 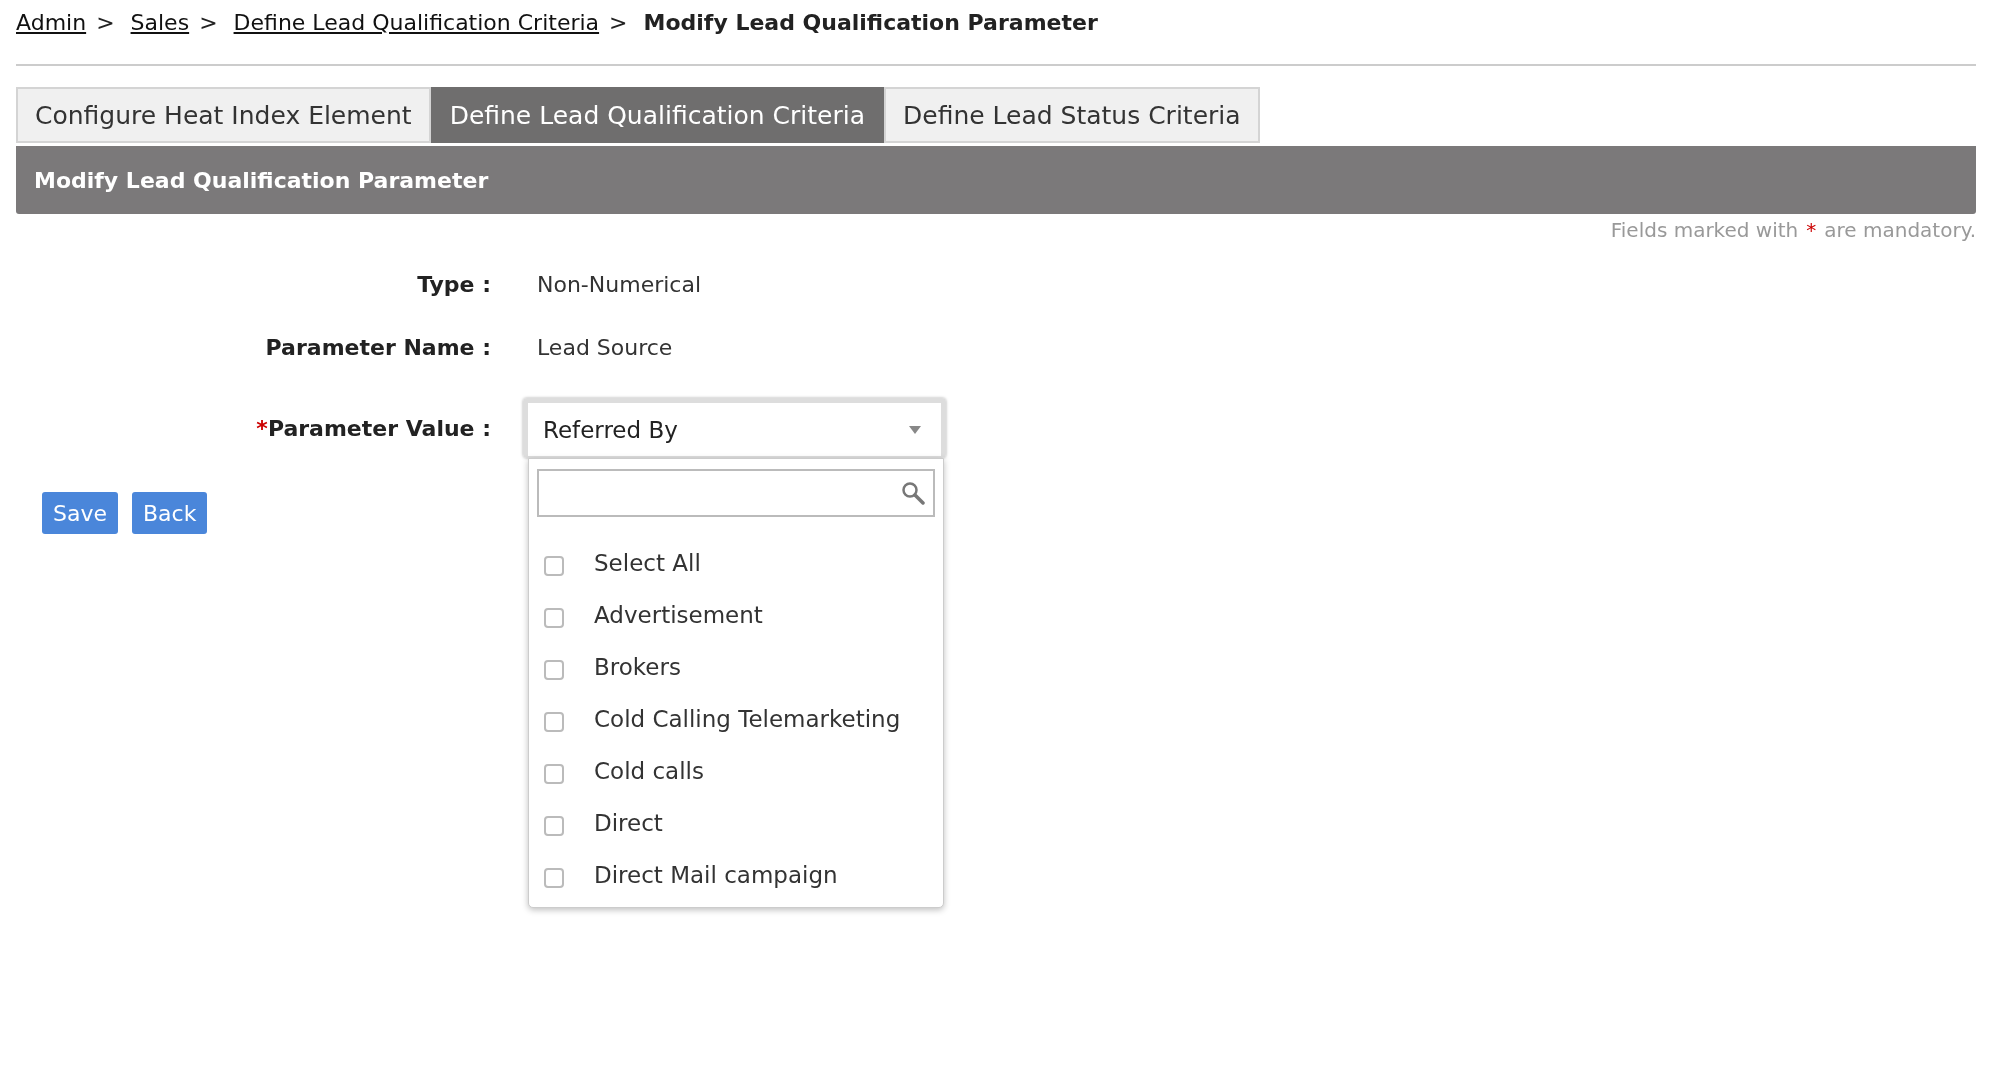 What do you see at coordinates (678, 615) in the screenshot?
I see `option-label: Advertisement` at bounding box center [678, 615].